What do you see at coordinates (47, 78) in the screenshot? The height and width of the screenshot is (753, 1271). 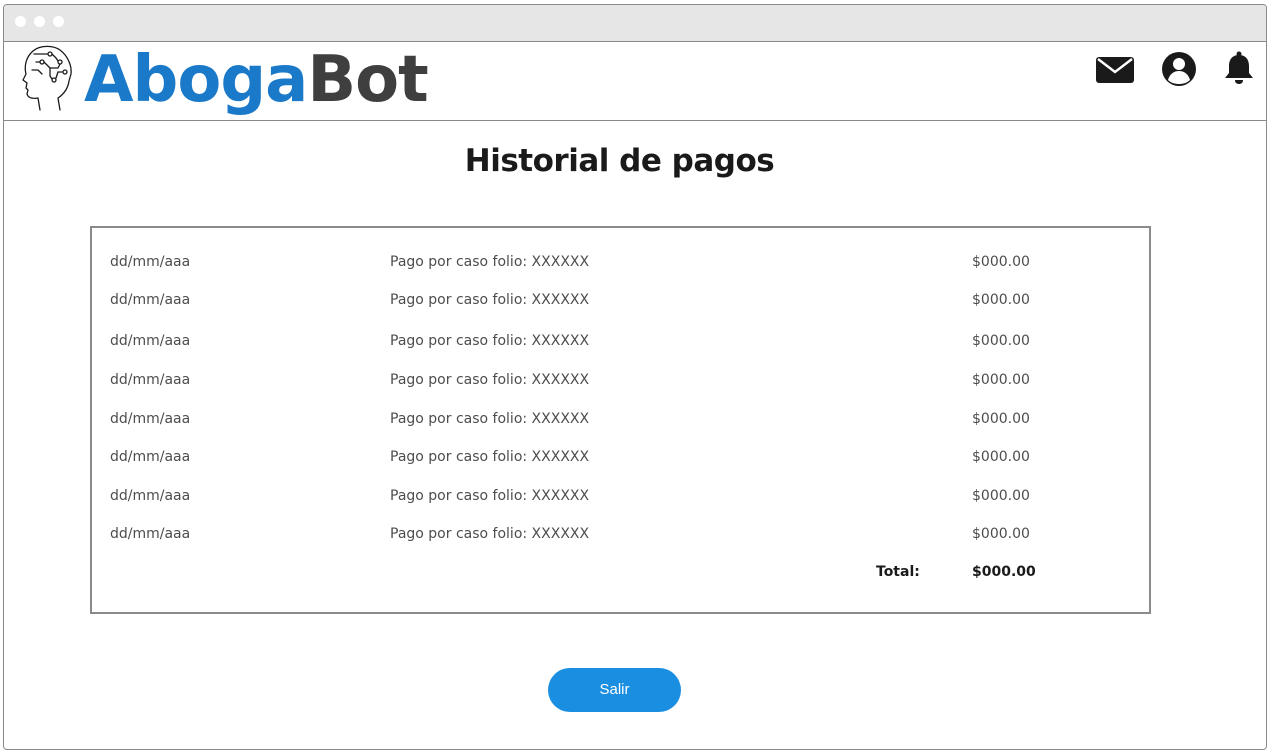 I see `brain-head-logo-icon` at bounding box center [47, 78].